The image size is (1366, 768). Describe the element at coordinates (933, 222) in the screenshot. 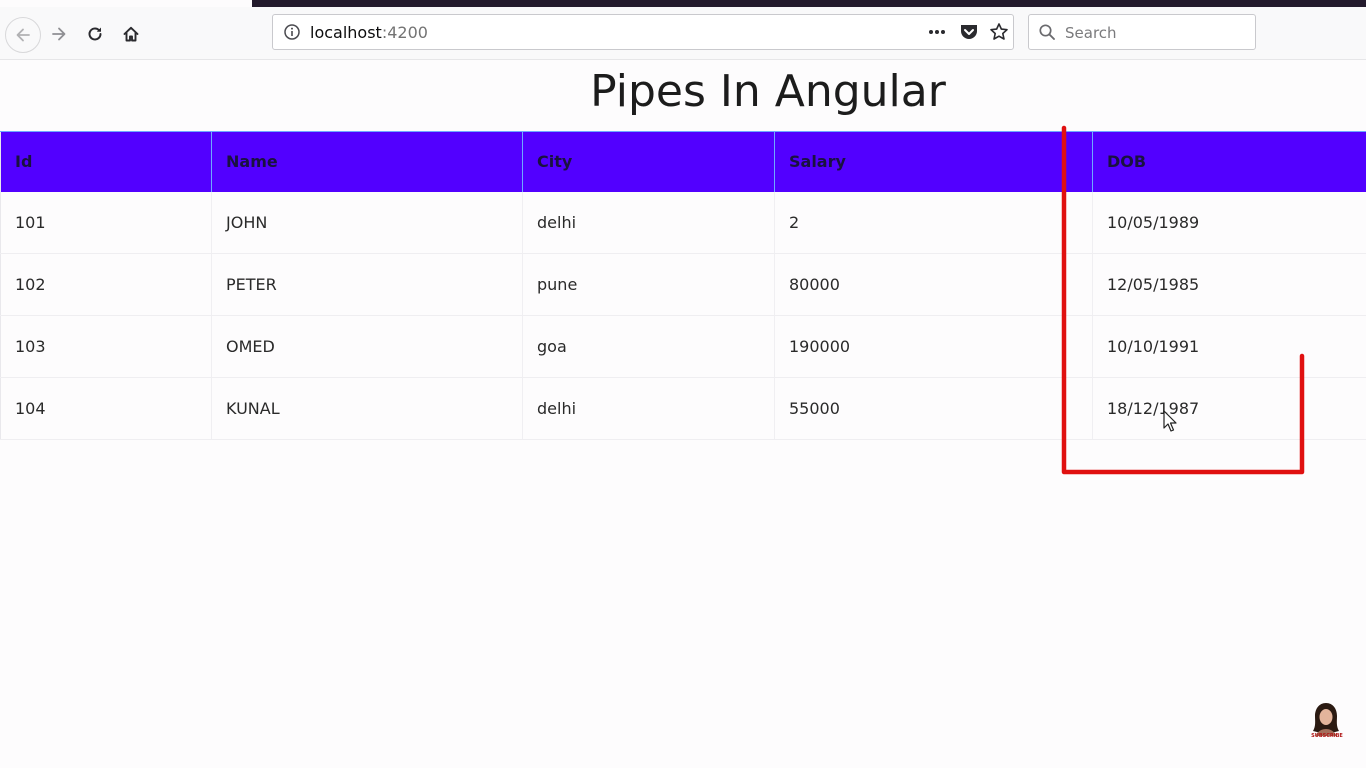

I see `cell-salary: 2` at that location.